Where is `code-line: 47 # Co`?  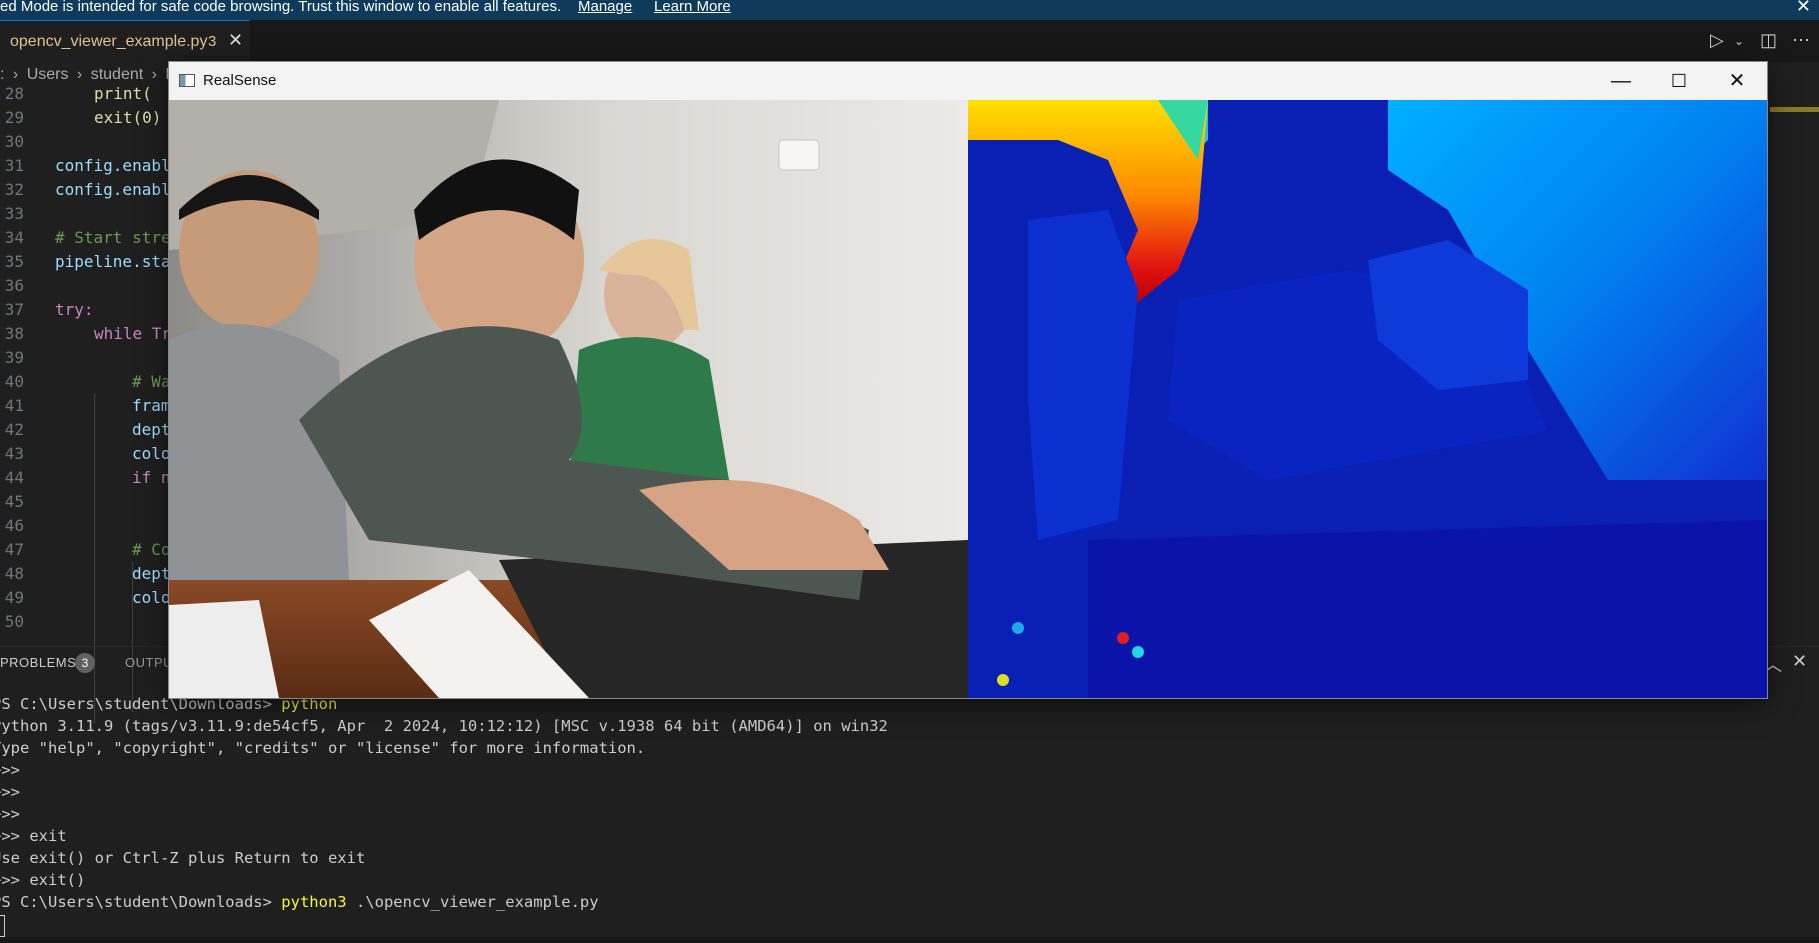
code-line: 47 # Co is located at coordinates (85, 550).